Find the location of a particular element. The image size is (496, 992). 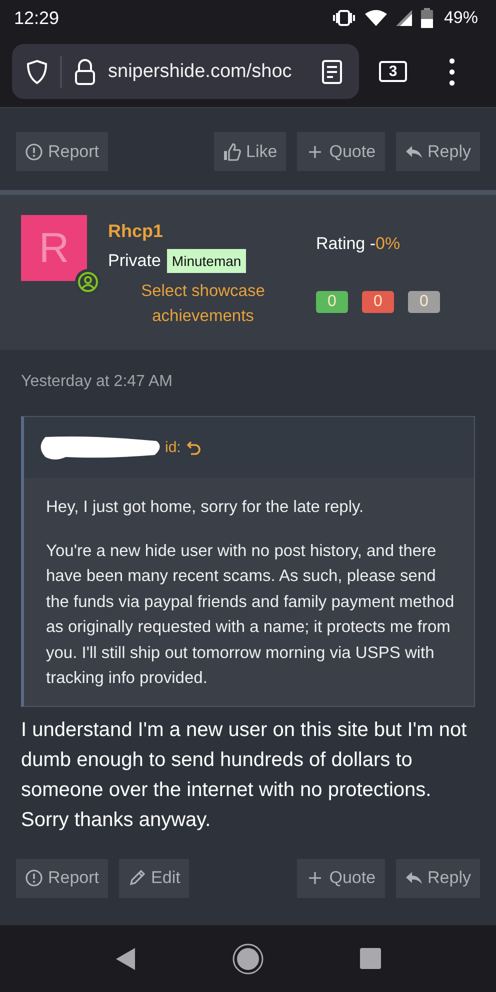

menu-icon is located at coordinates (452, 72).